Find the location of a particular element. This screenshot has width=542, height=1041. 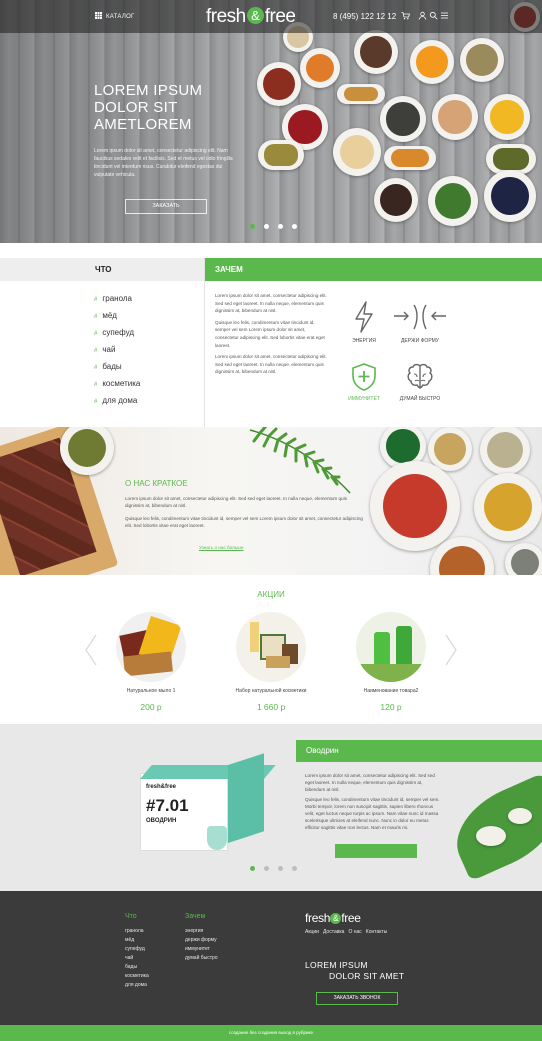

feature-brain: ДУМАЙ БЫСТРО is located at coordinates (420, 382).